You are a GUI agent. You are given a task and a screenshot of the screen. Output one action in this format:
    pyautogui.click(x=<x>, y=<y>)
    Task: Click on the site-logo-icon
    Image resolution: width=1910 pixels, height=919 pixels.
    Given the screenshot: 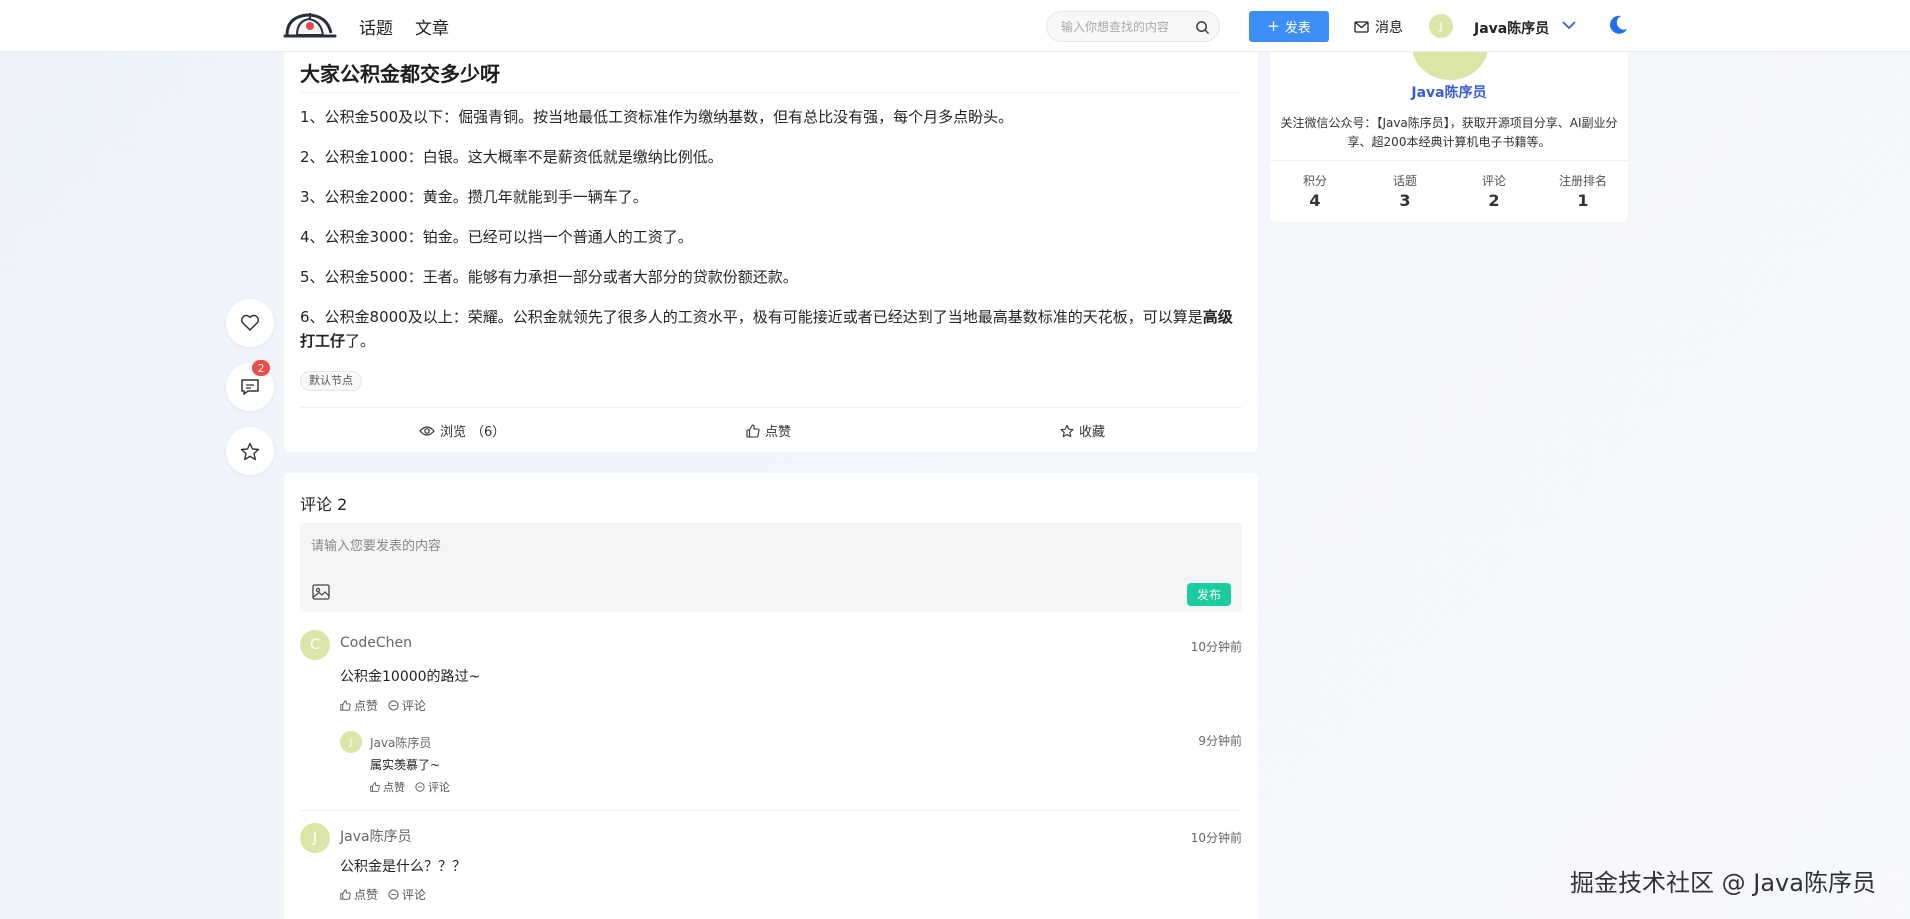 What is the action you would take?
    pyautogui.click(x=310, y=26)
    